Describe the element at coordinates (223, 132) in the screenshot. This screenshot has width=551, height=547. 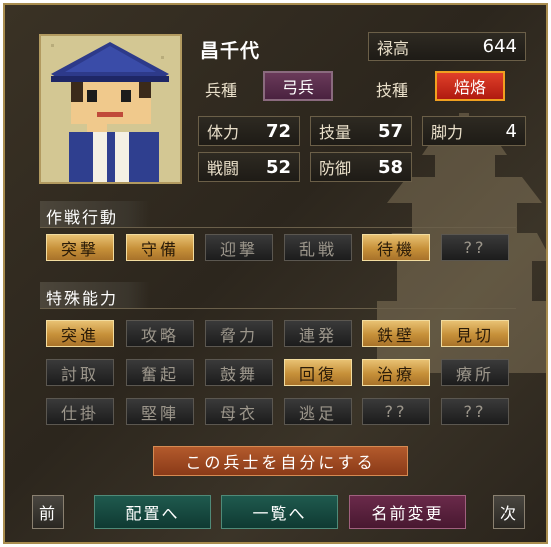
I see `stat-label: 体力` at that location.